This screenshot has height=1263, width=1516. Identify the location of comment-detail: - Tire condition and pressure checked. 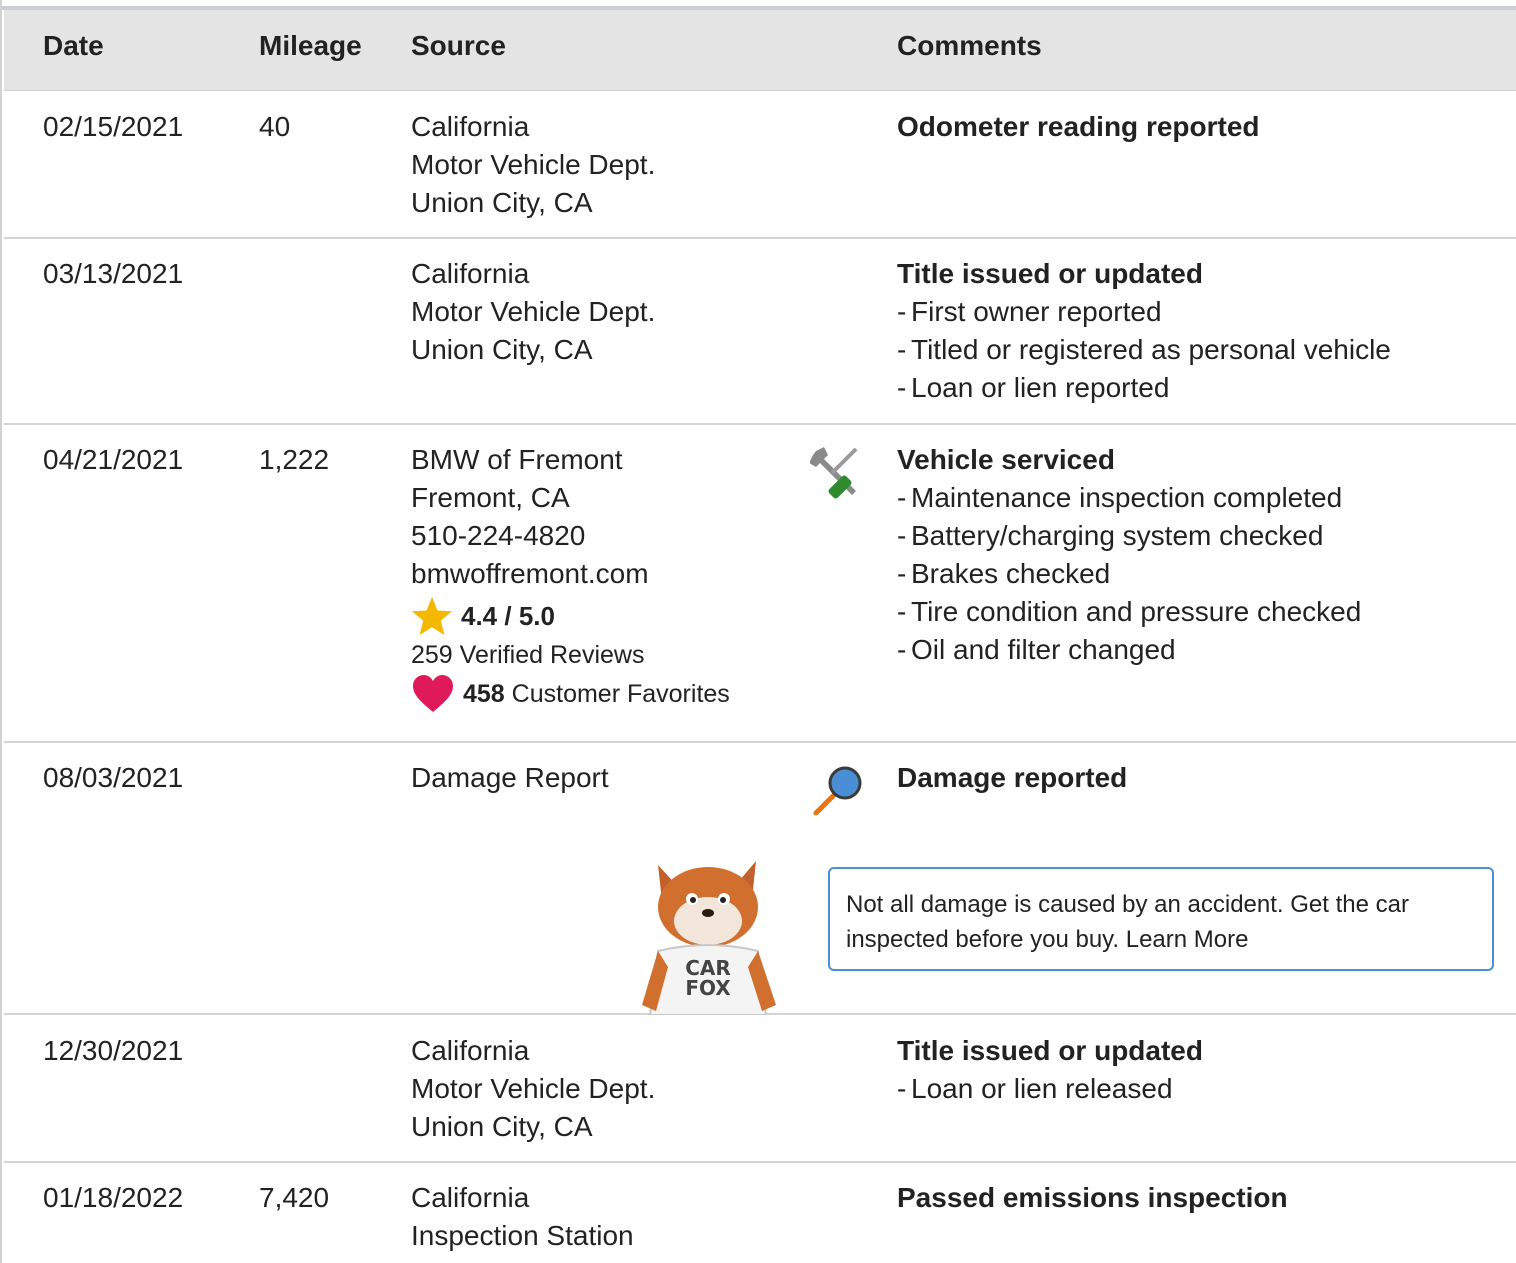
(1129, 611).